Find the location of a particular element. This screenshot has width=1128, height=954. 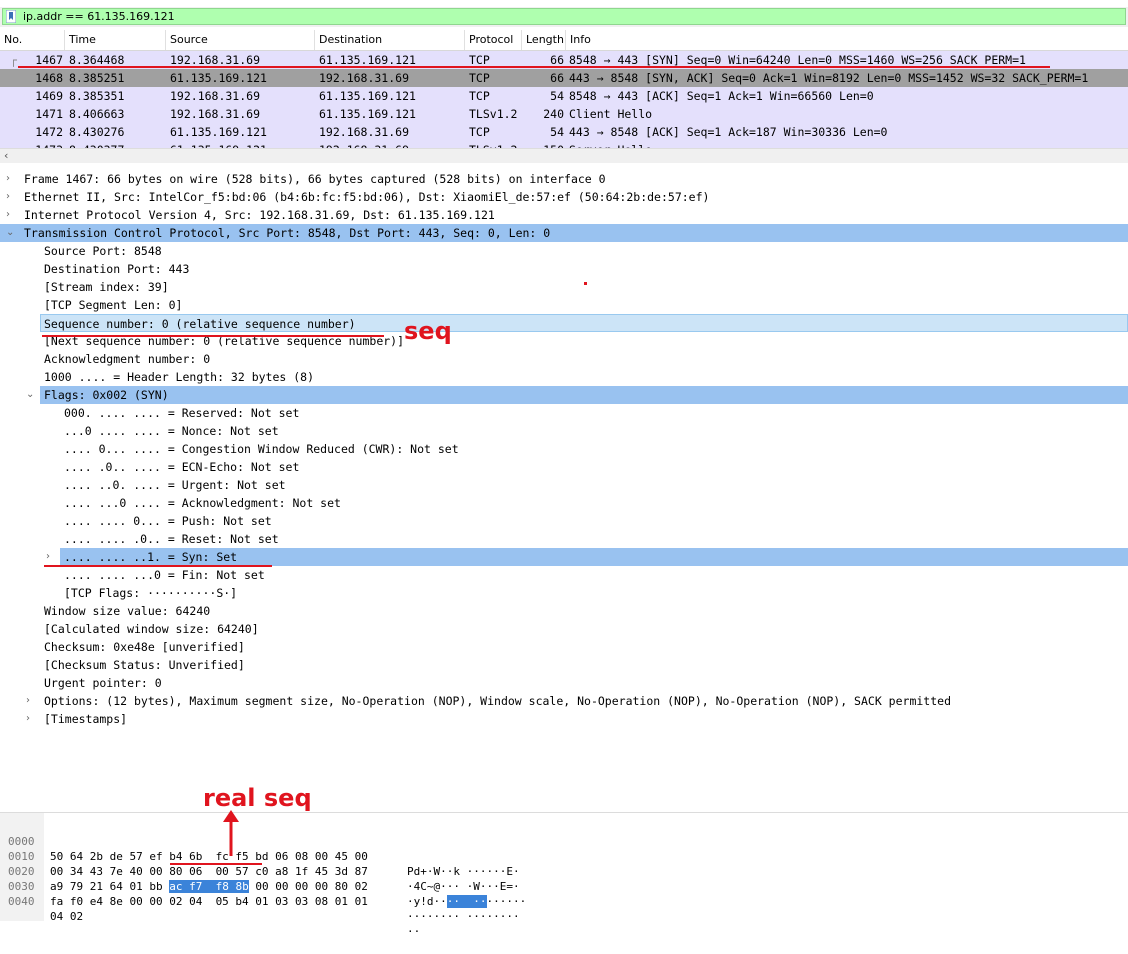

detail-segment-len: [TCP Segment Len: 0] is located at coordinates (564, 305).